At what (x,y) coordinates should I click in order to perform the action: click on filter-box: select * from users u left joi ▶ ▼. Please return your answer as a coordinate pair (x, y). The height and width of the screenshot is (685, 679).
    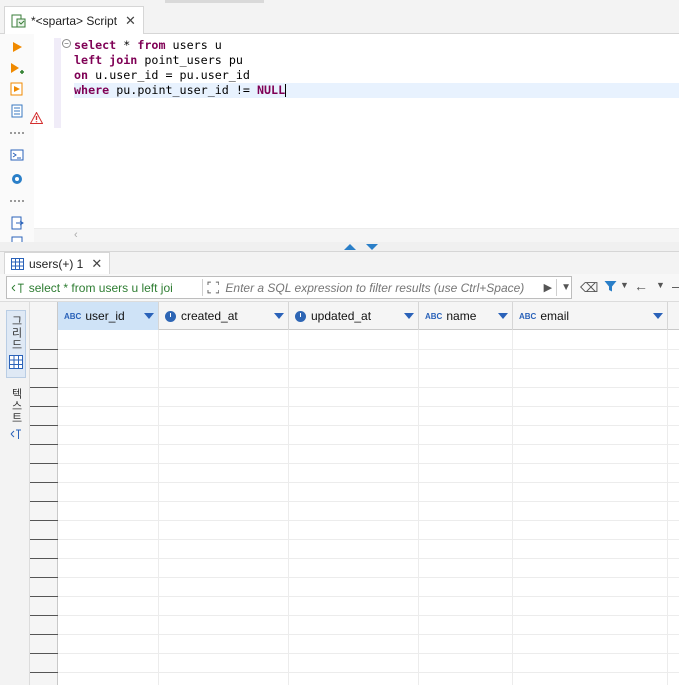
    Looking at the image, I should click on (289, 287).